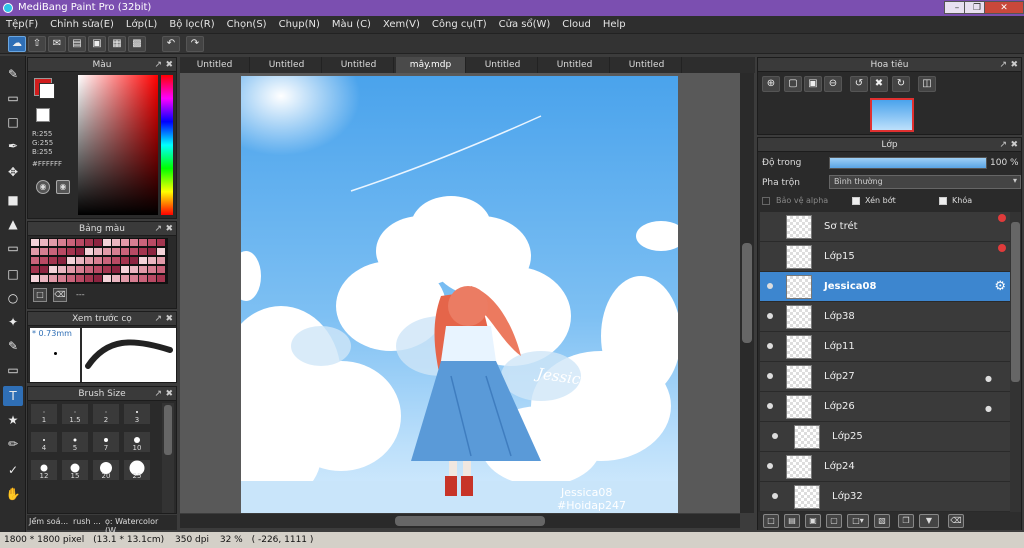 Image resolution: width=1024 pixels, height=548 pixels. I want to click on layer-row: Lớp27 ●, so click(885, 377).